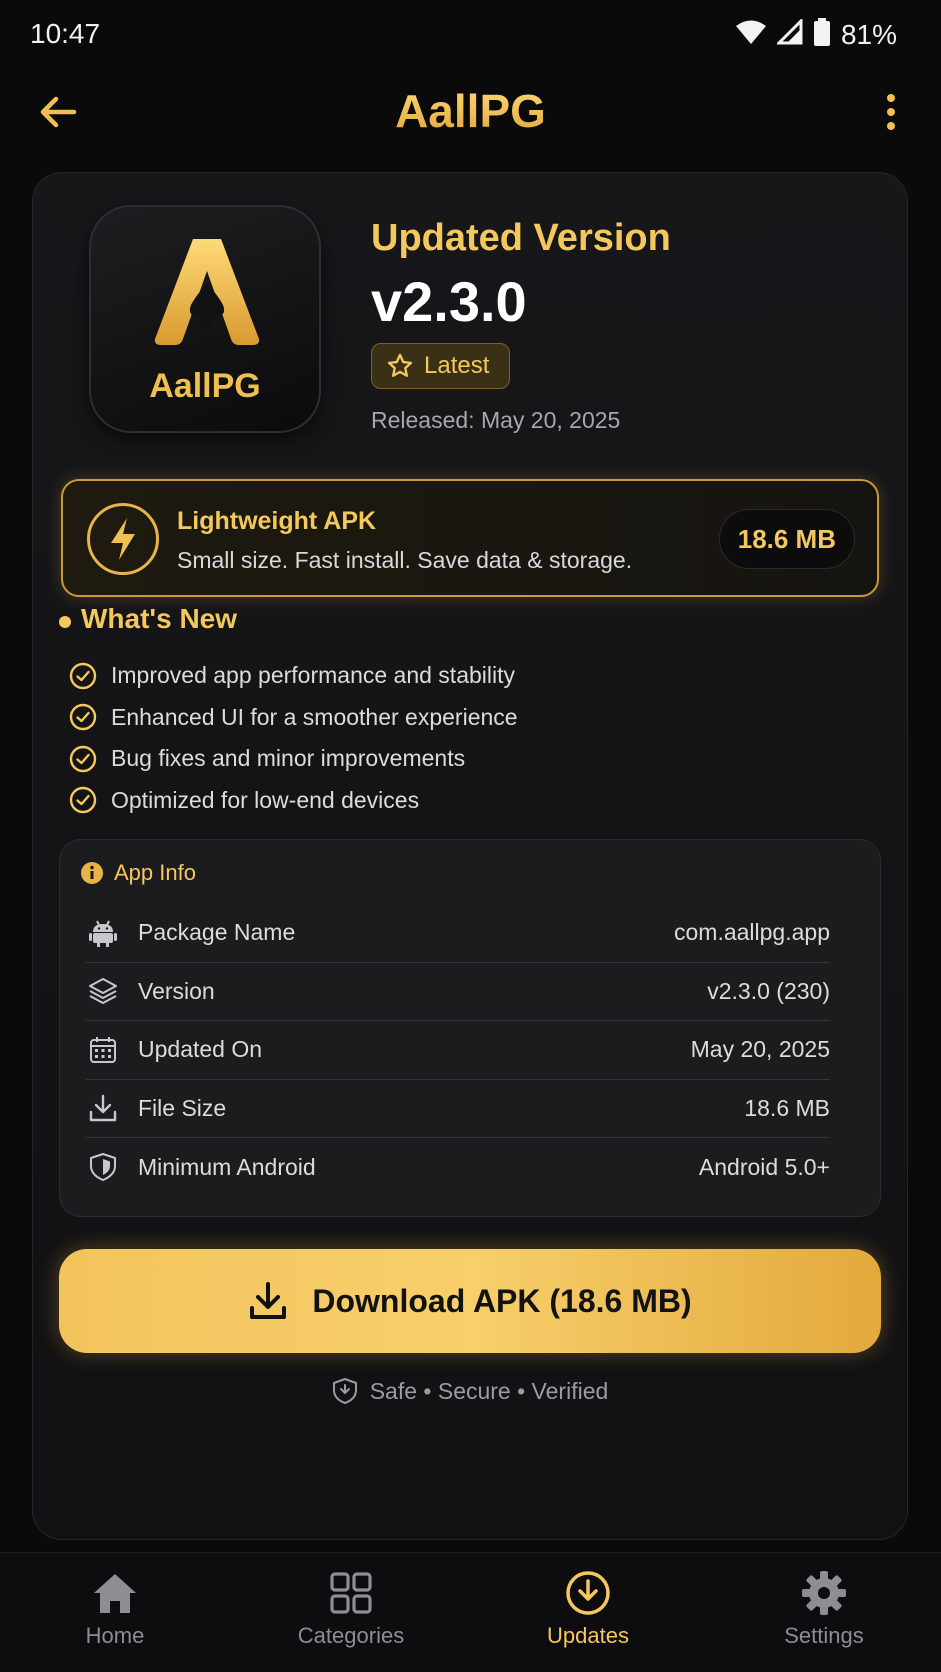  Describe the element at coordinates (824, 1635) in the screenshot. I see `nav-label: Settings` at that location.